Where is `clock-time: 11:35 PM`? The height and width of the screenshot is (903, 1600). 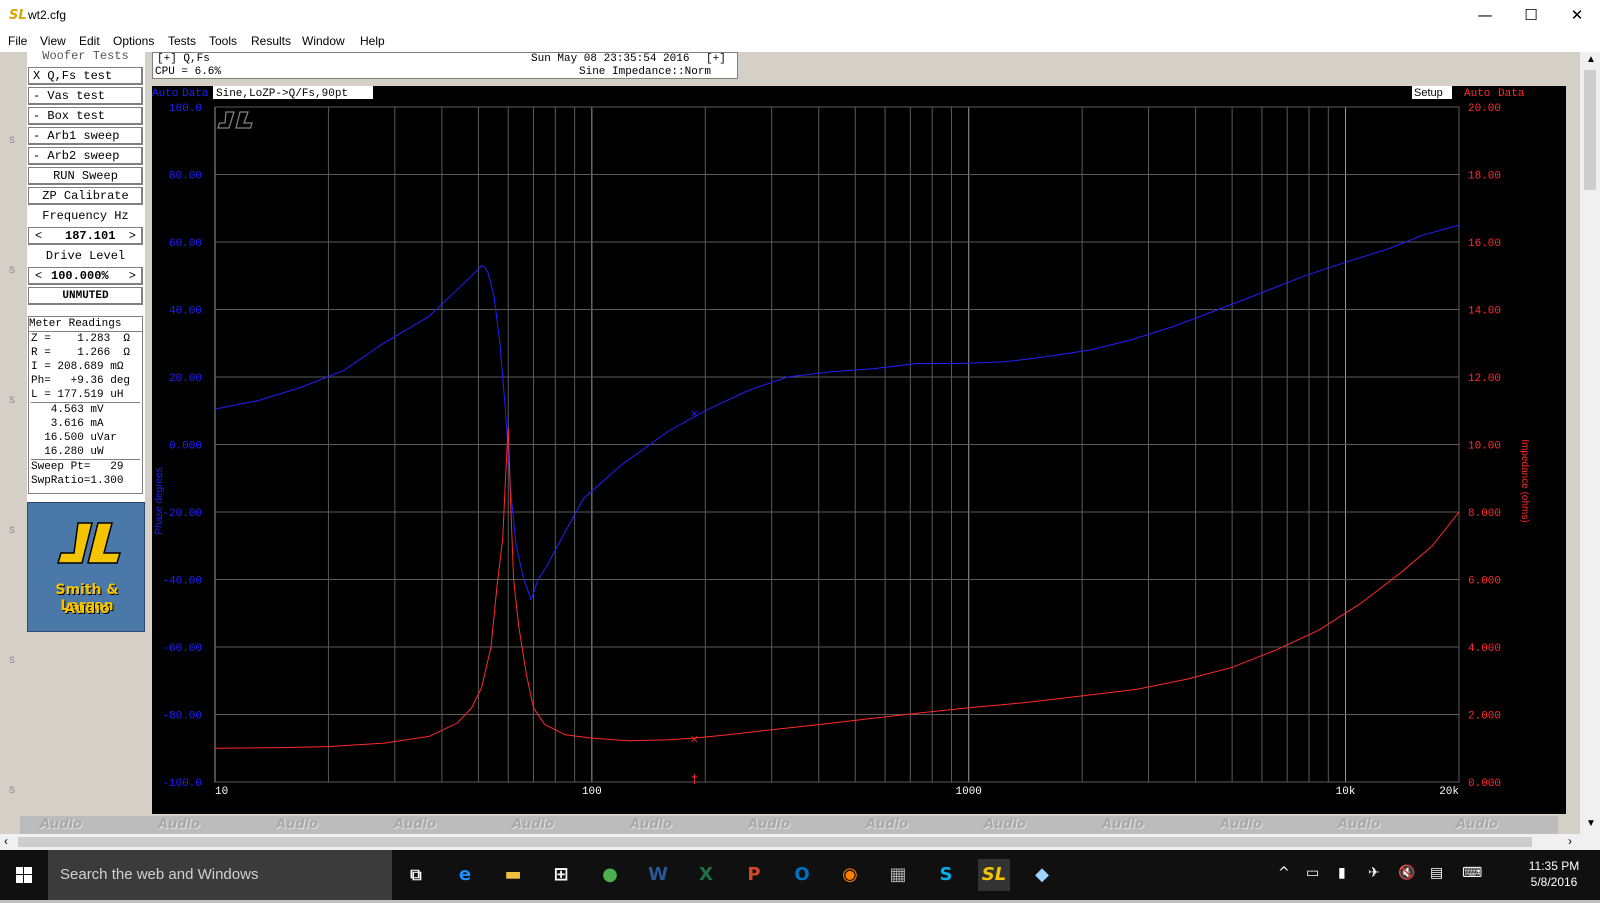 clock-time: 11:35 PM is located at coordinates (1554, 866).